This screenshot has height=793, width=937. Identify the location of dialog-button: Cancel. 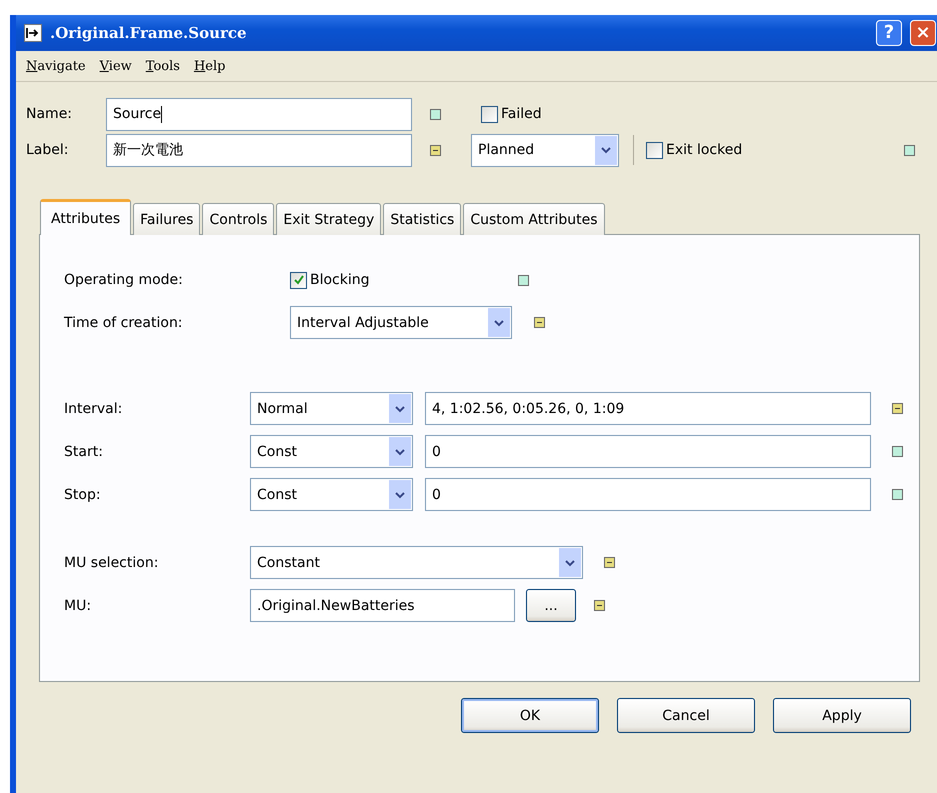
(686, 715).